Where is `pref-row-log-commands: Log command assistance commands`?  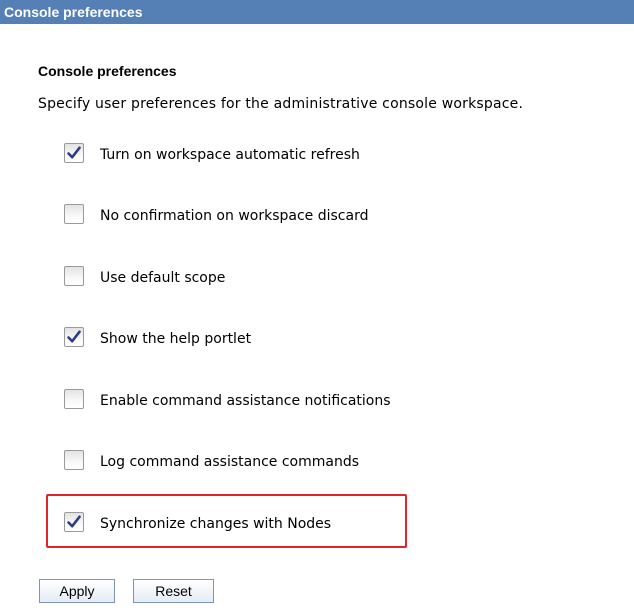 pref-row-log-commands: Log command assistance commands is located at coordinates (211, 460).